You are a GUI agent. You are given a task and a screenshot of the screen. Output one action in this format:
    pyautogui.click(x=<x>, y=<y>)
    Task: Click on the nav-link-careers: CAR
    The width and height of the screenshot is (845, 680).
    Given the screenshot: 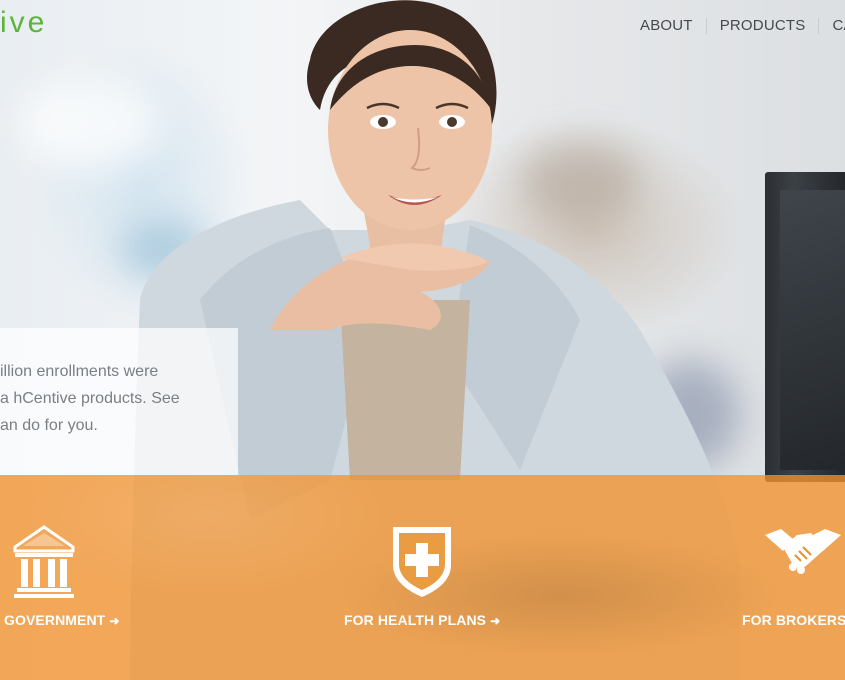 What is the action you would take?
    pyautogui.click(x=838, y=25)
    